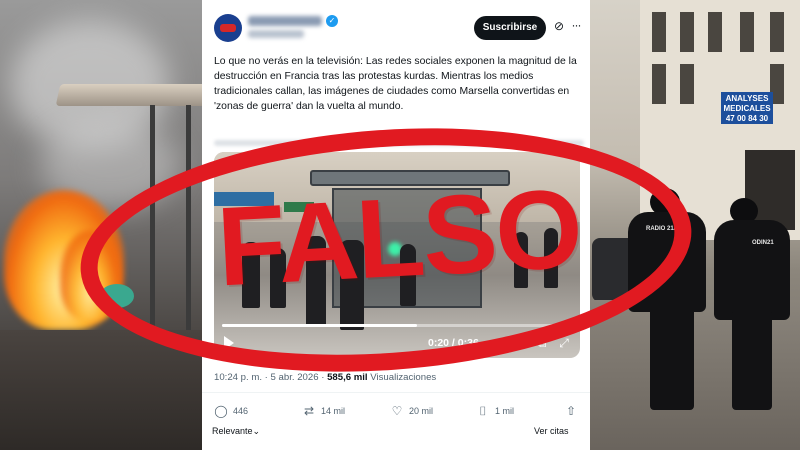  Describe the element at coordinates (276, 34) in the screenshot. I see `account-handle-blurred` at that location.